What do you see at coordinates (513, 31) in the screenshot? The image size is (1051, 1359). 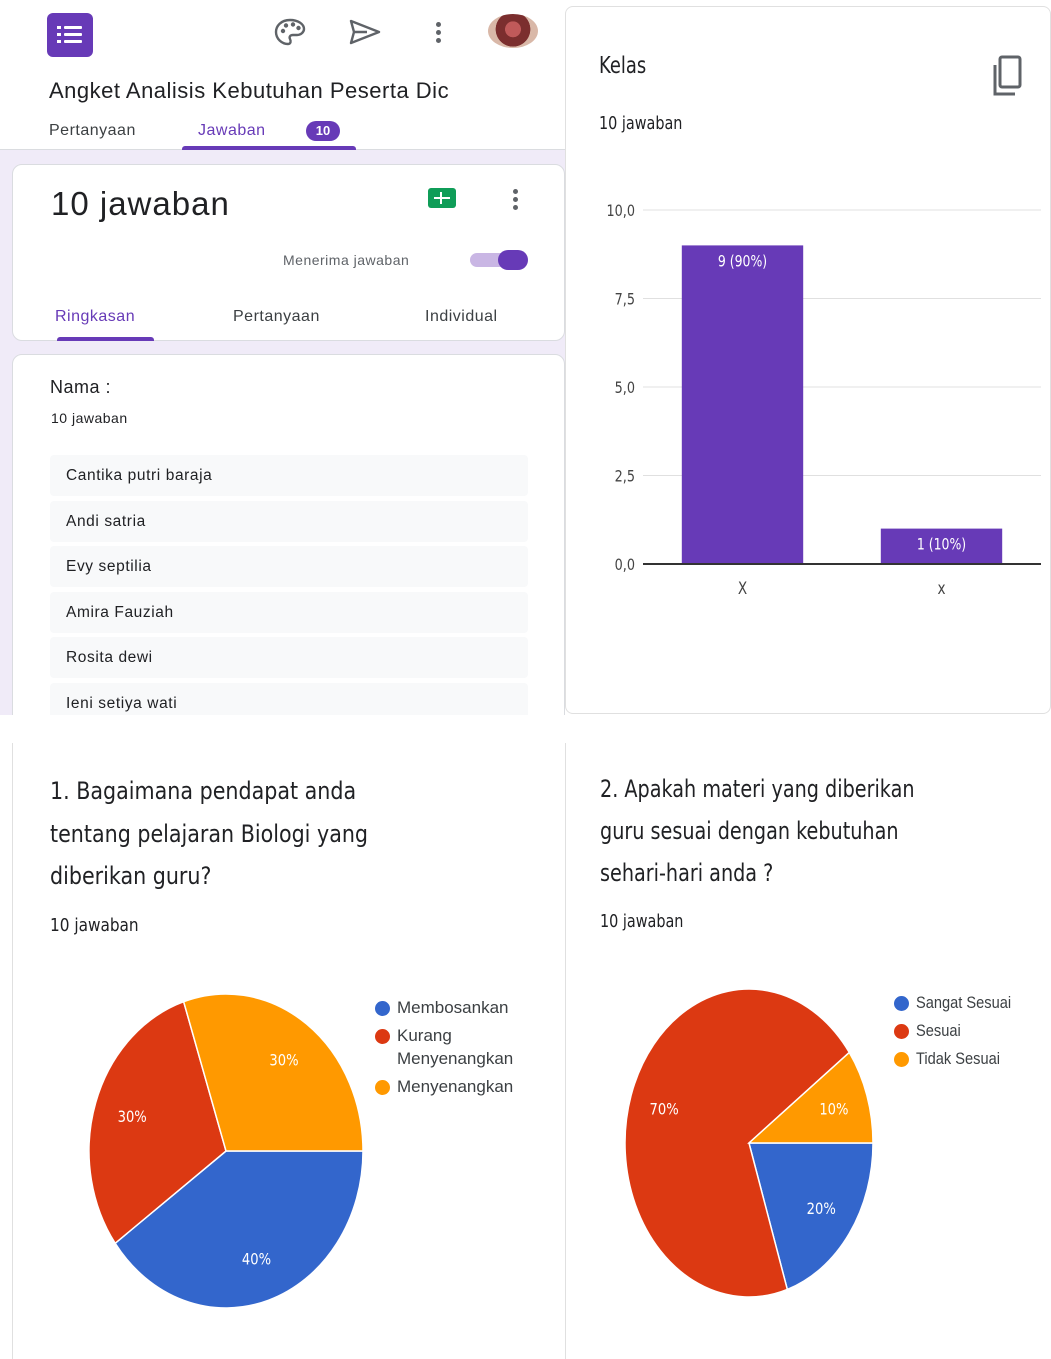 I see `avatar` at bounding box center [513, 31].